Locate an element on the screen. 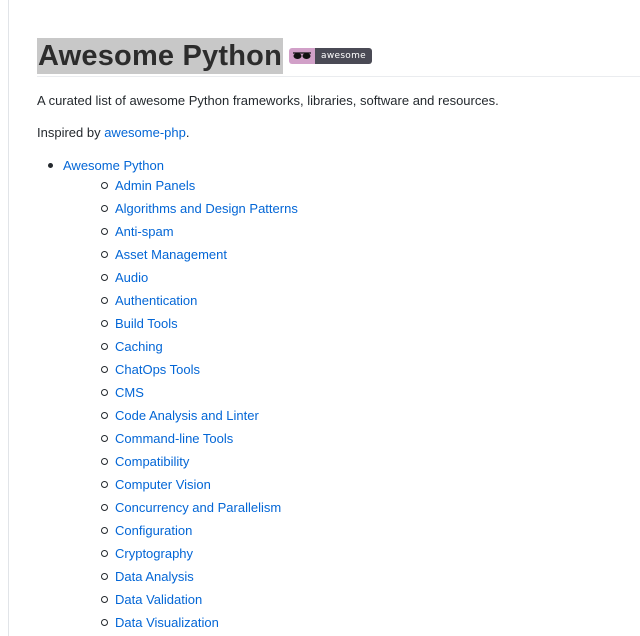  list-item: Code Analysis and Linter is located at coordinates (180, 418).